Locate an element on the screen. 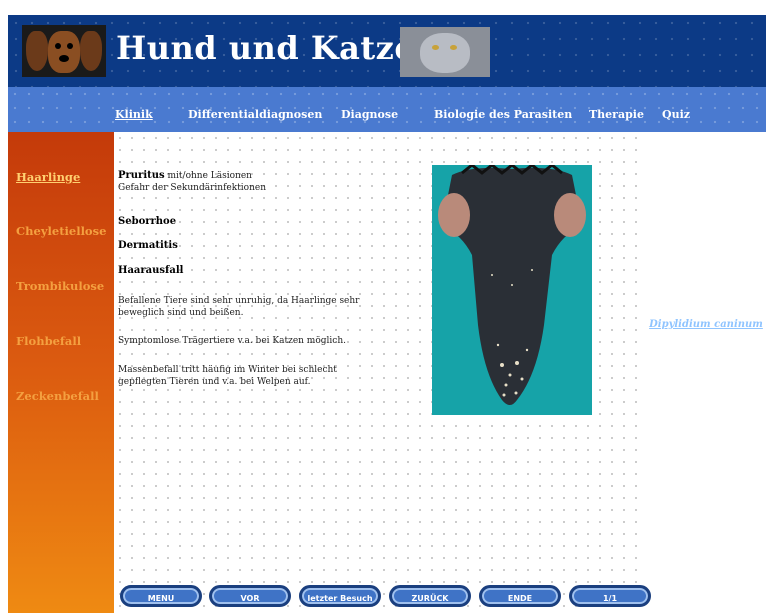 This screenshot has height=613, width=766. nav-differentialdiagnosen: Differentialdiagnosen is located at coordinates (255, 114).